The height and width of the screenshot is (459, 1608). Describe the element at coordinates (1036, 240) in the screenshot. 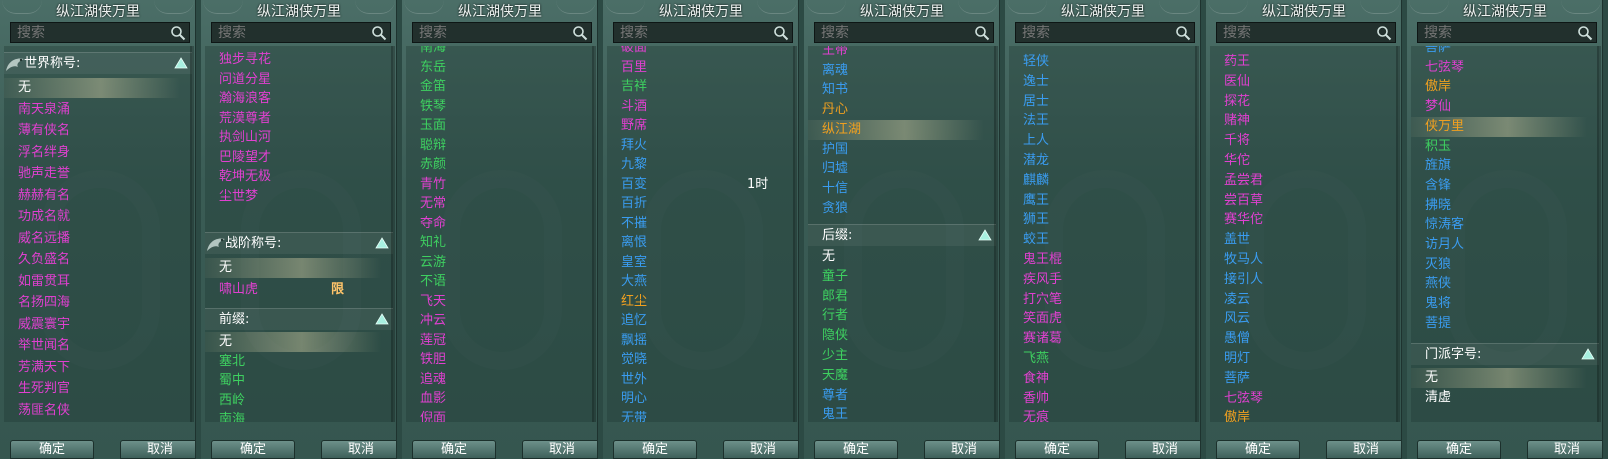

I see `list-item: 蛟王` at that location.